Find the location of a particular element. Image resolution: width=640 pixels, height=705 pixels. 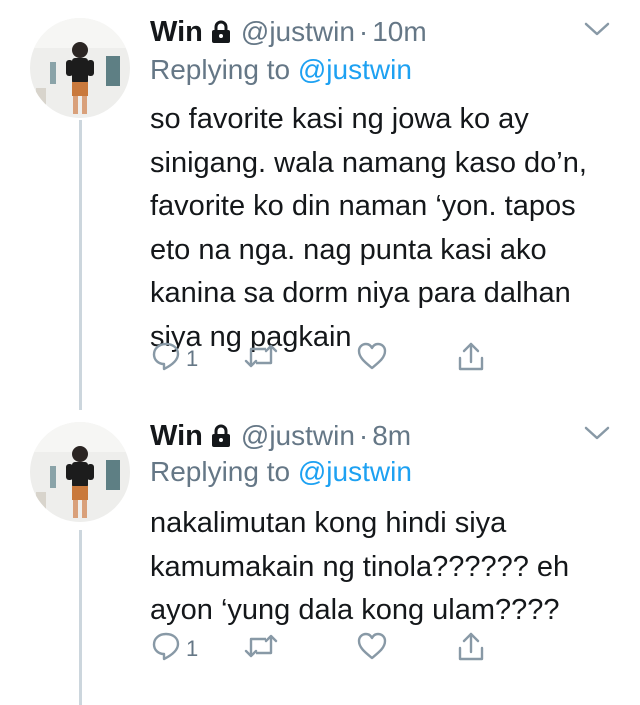

tweet-header: Win @justwin · 10m is located at coordinates (288, 32).